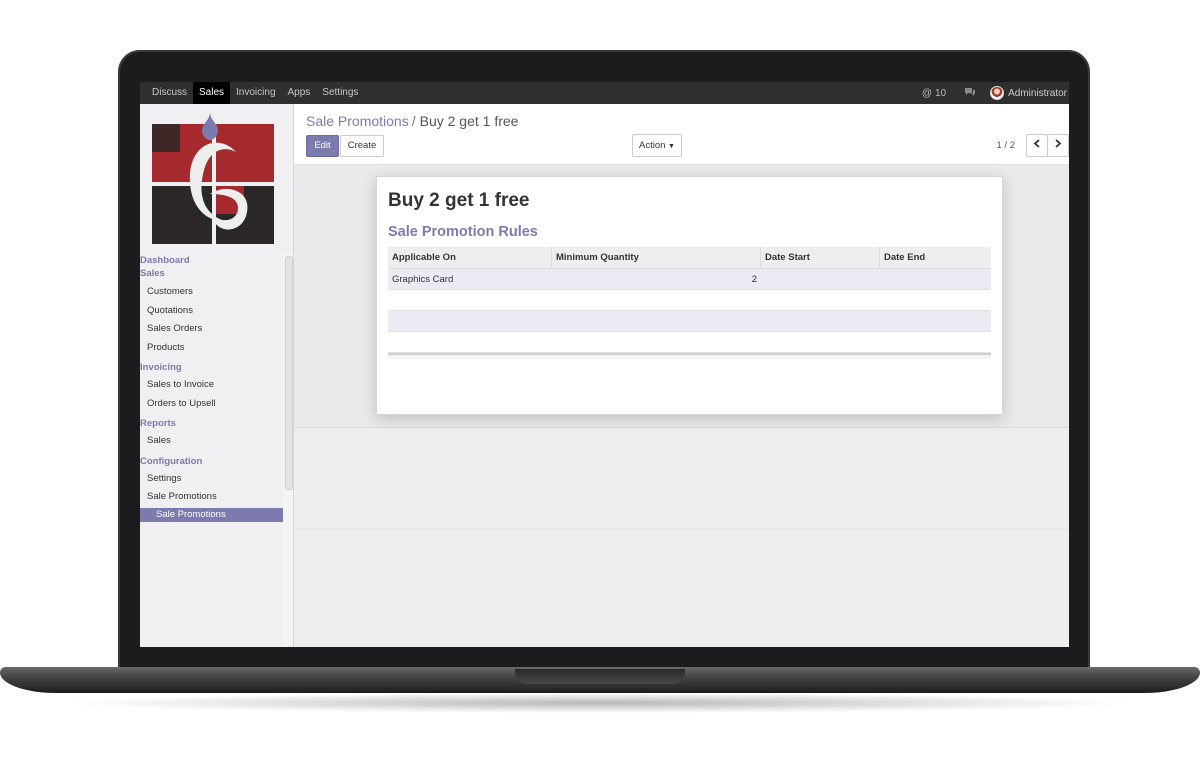  What do you see at coordinates (211, 404) in the screenshot?
I see `sidebar-item-orders-to-upsell: Orders to Upsell` at bounding box center [211, 404].